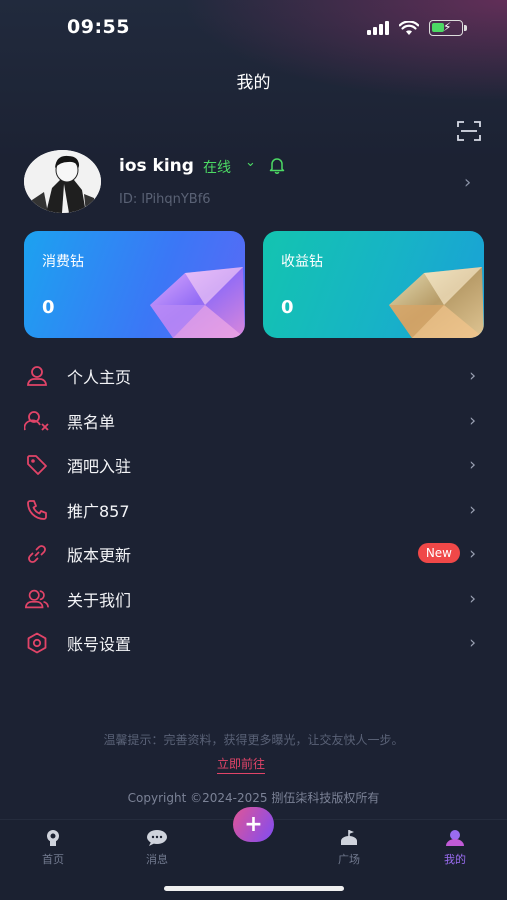 This screenshot has width=507, height=900. I want to click on avatar-illustration, so click(62, 181).